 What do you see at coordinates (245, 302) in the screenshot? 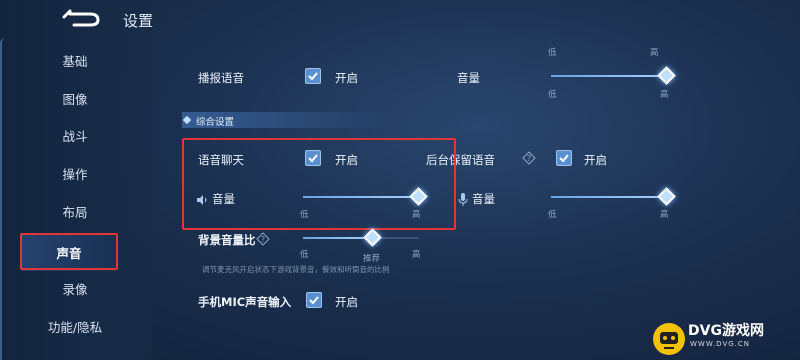
I see `phone-mic-input-label: 手机MIC声音输入` at bounding box center [245, 302].